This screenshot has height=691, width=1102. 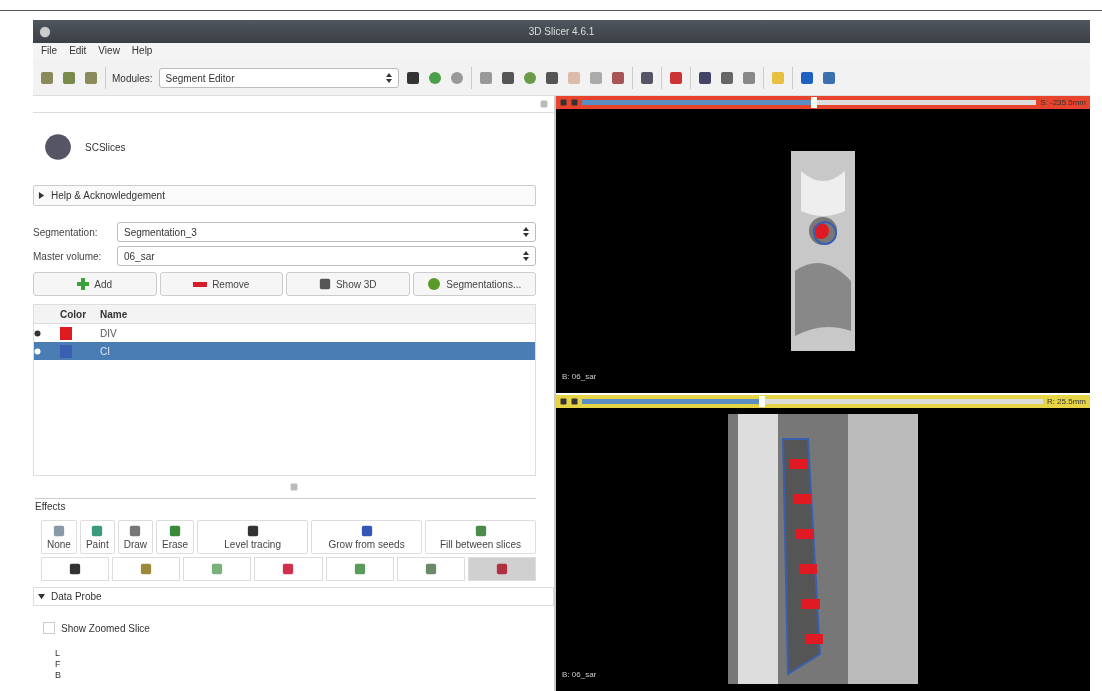 I want to click on segment-row: CI, so click(x=284, y=351).